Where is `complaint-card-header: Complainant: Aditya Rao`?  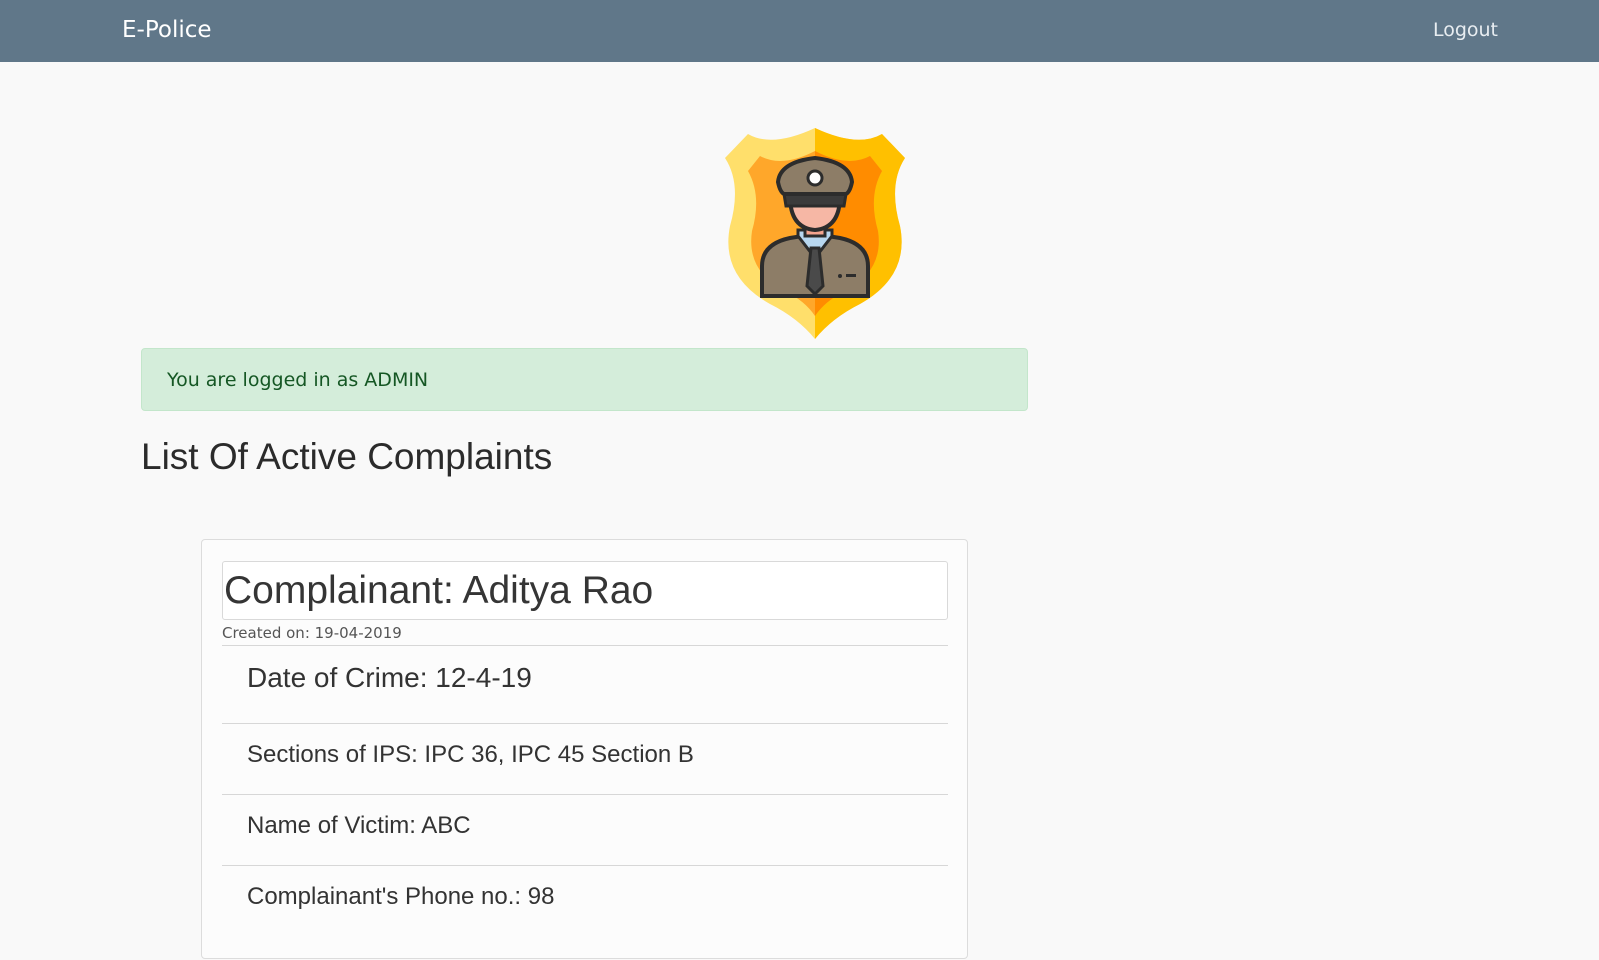 complaint-card-header: Complainant: Aditya Rao is located at coordinates (585, 590).